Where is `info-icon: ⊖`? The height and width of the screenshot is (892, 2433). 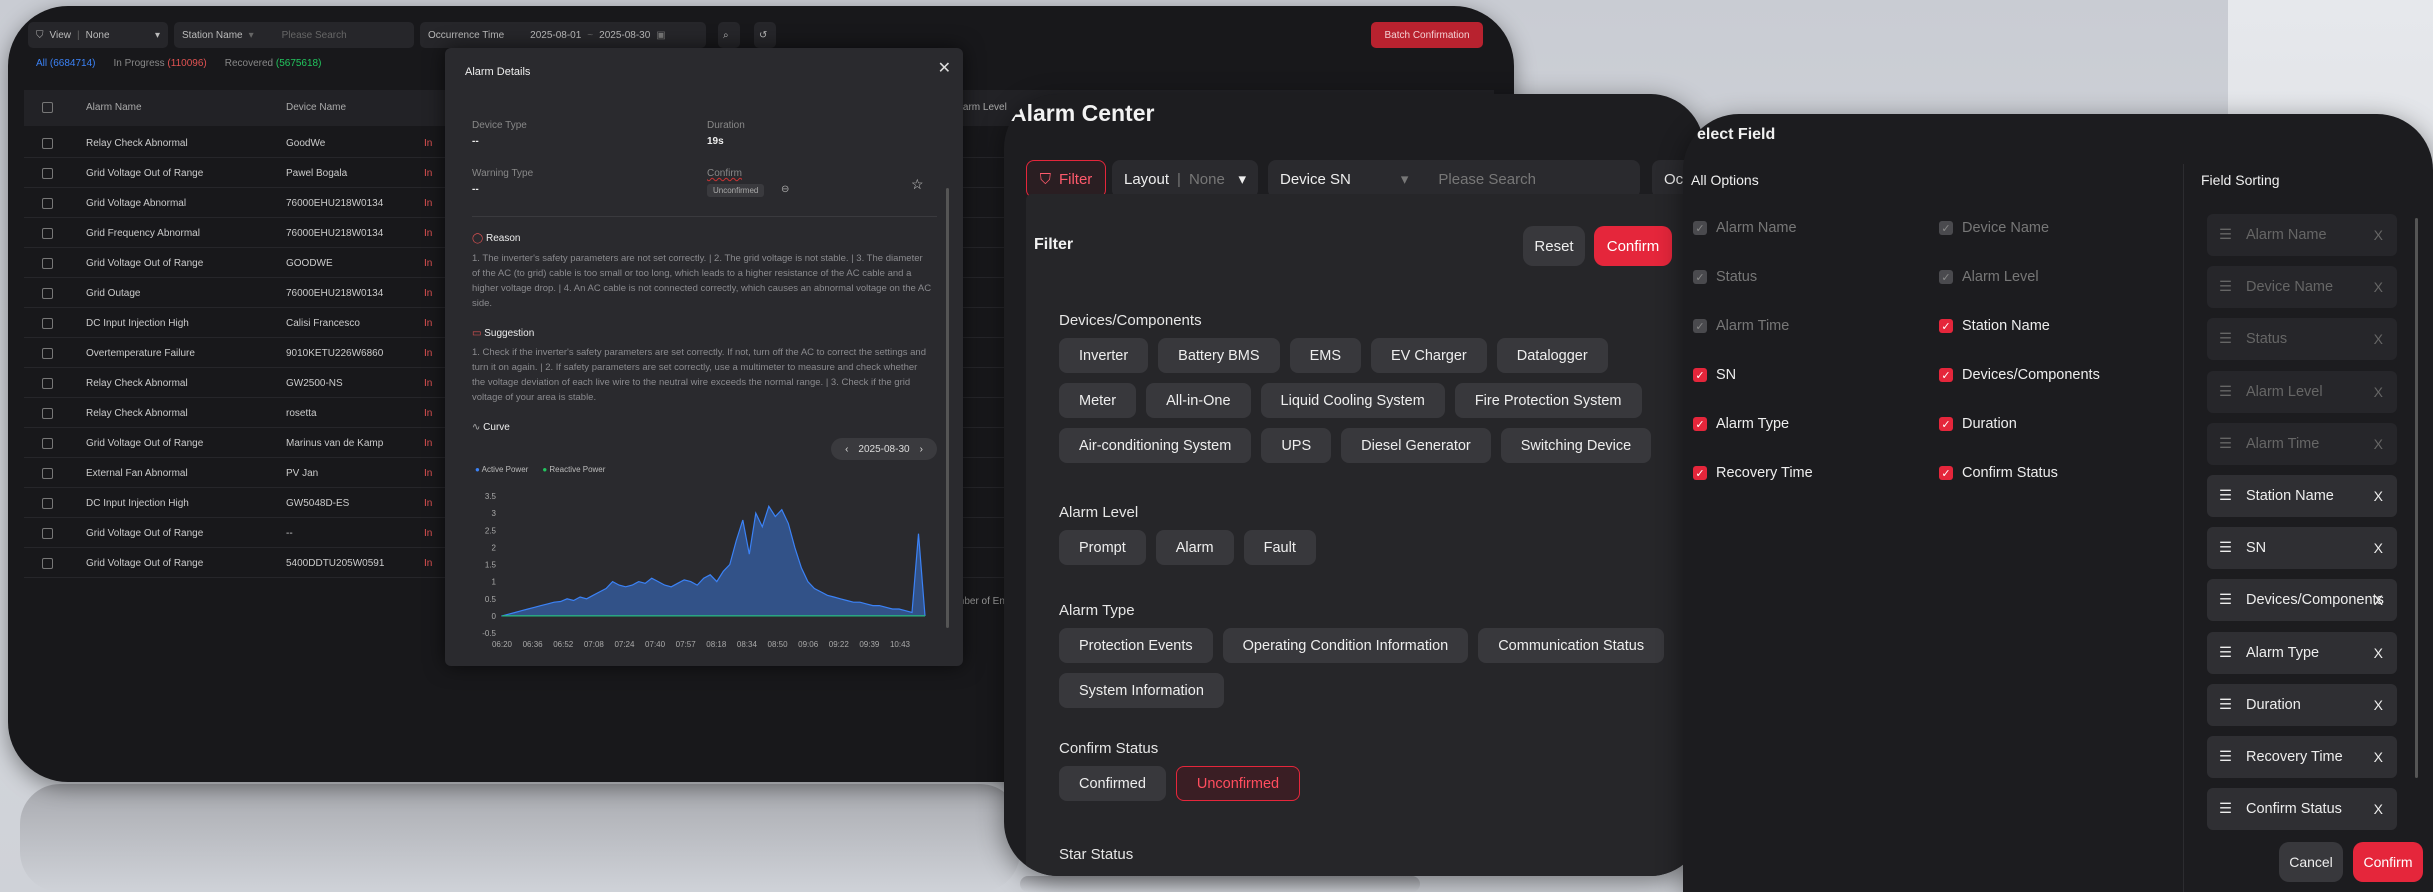
info-icon: ⊖ is located at coordinates (785, 189).